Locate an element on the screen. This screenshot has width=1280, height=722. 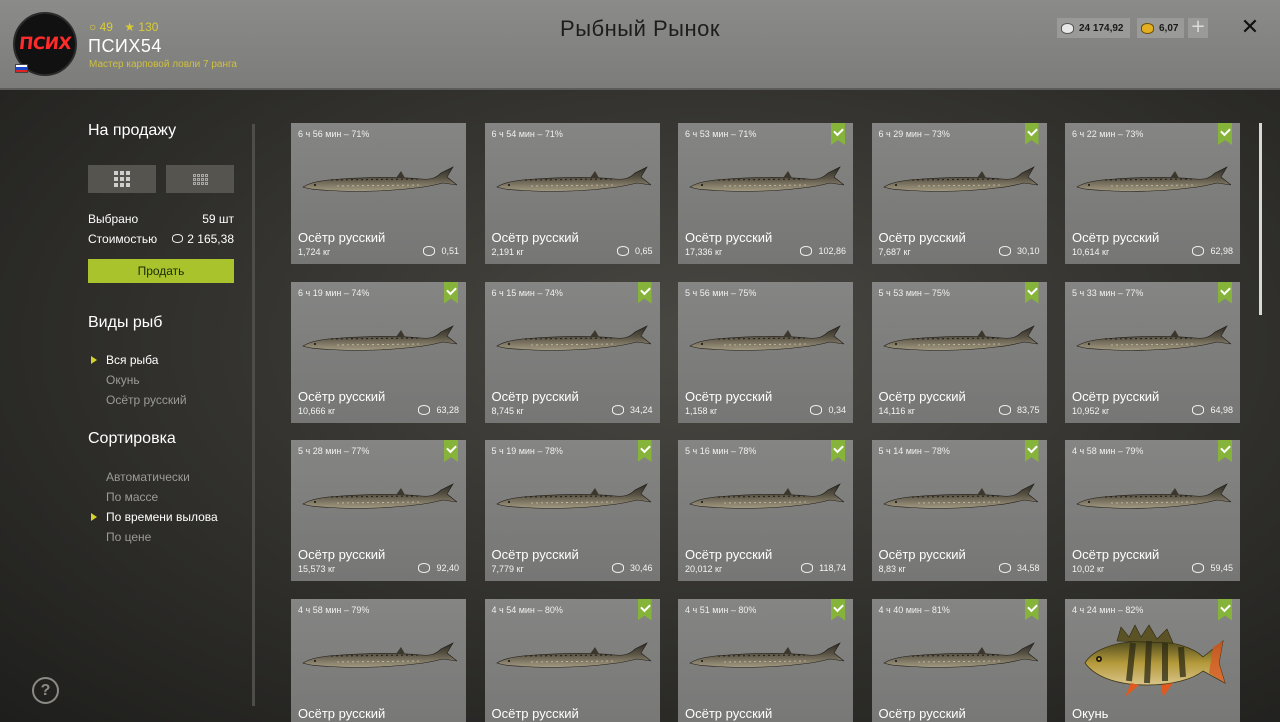
fish-card: 4 ч 24 мин – 82% Окунь is located at coordinates (1152, 660).